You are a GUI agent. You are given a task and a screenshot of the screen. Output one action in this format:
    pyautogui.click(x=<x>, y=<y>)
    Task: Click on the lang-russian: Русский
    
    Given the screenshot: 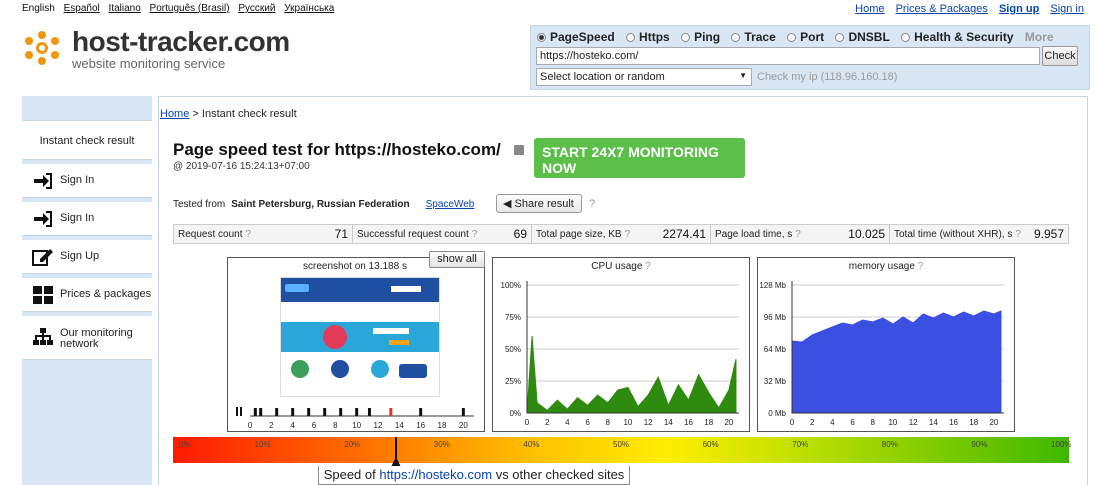 What is the action you would take?
    pyautogui.click(x=256, y=8)
    